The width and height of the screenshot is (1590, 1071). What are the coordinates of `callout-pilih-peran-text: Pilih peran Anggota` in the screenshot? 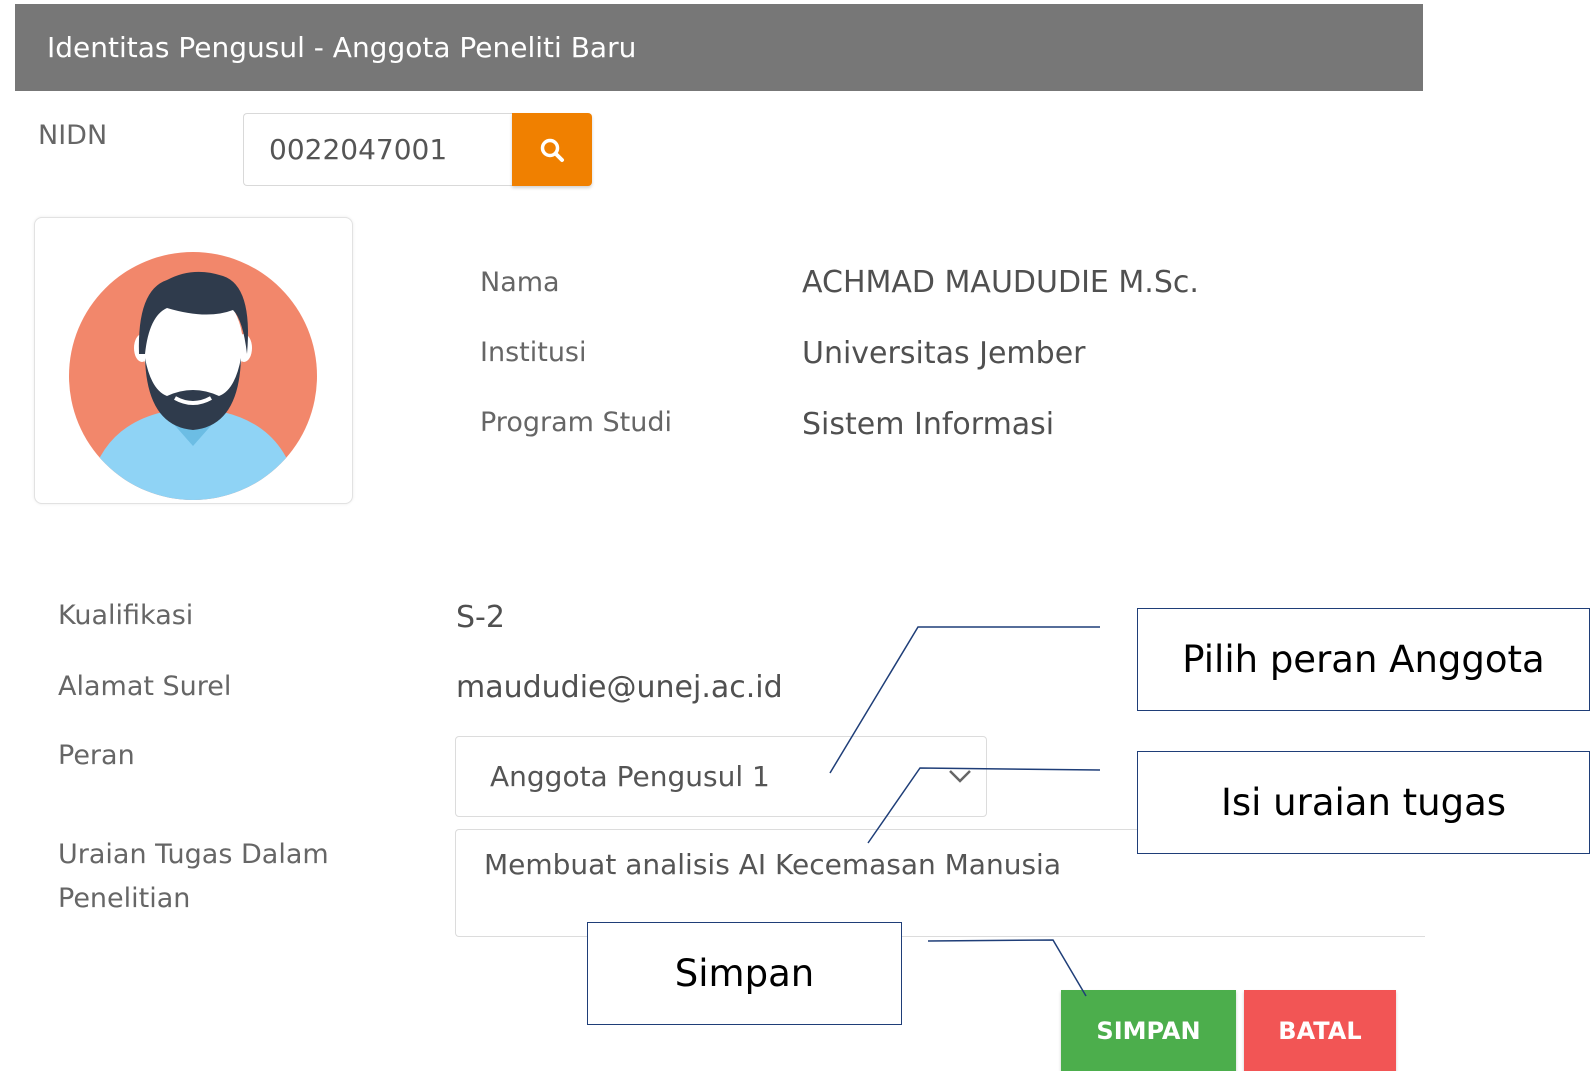 It's located at (1363, 659).